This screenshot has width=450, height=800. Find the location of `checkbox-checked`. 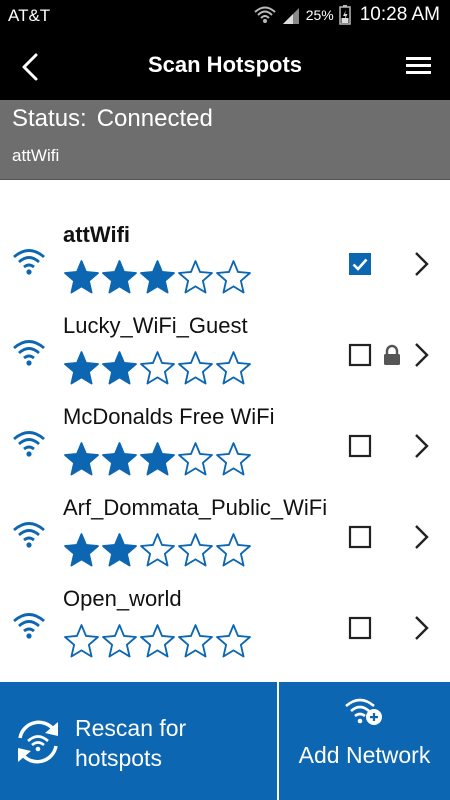

checkbox-checked is located at coordinates (360, 264).